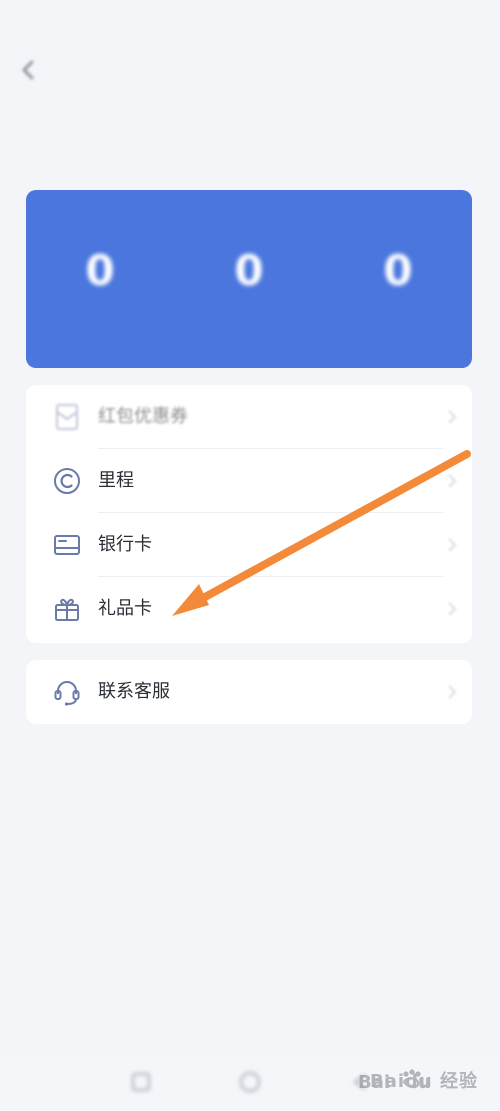  I want to click on status-bar, so click(250, 18).